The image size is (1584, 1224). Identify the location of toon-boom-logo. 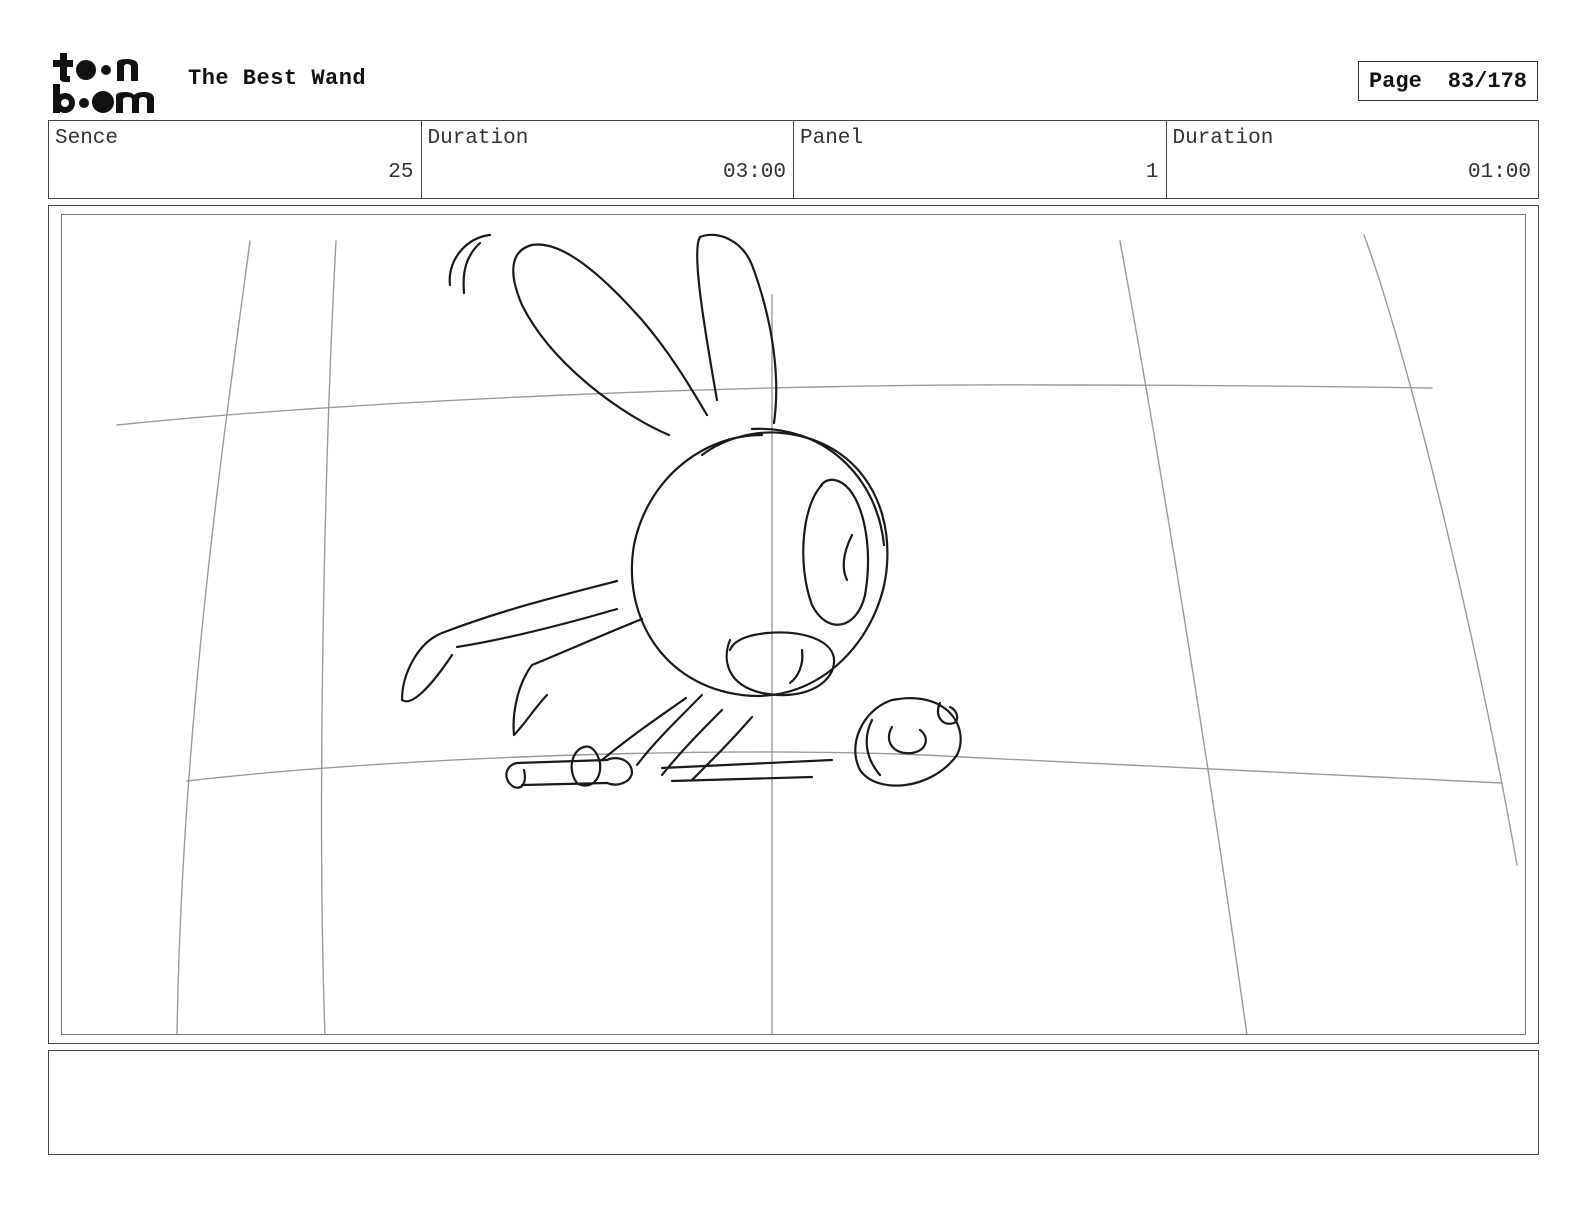
(103, 83).